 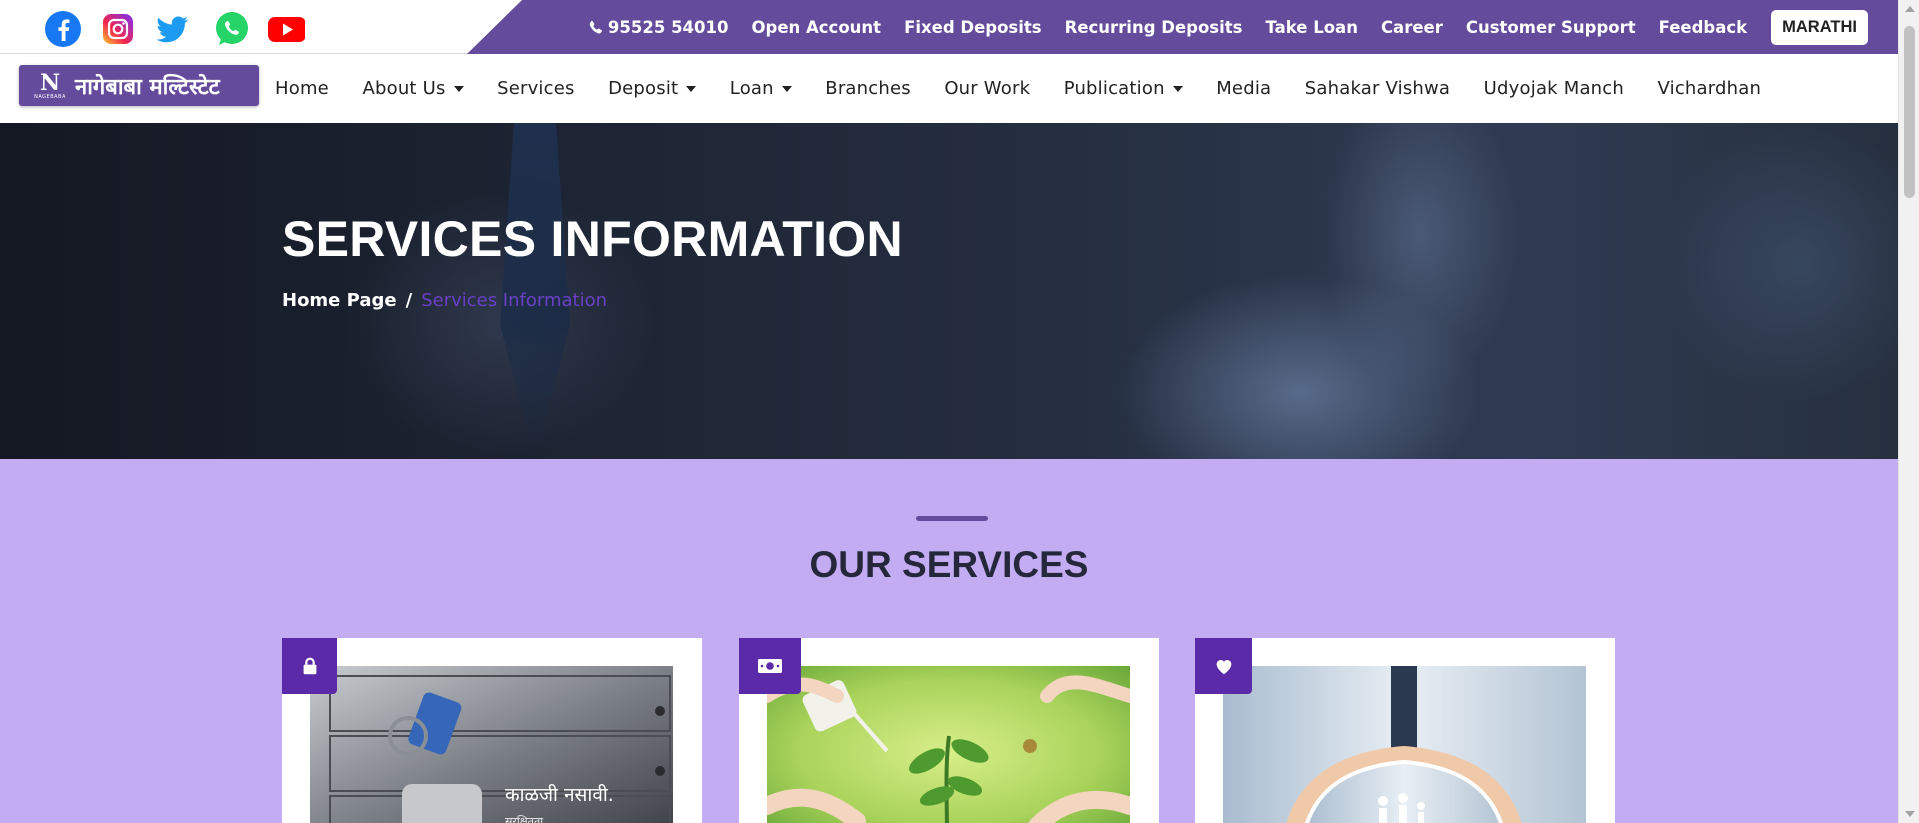 I want to click on service-card-image: काळजी नसावी. सुरक्षितता, so click(x=491, y=744).